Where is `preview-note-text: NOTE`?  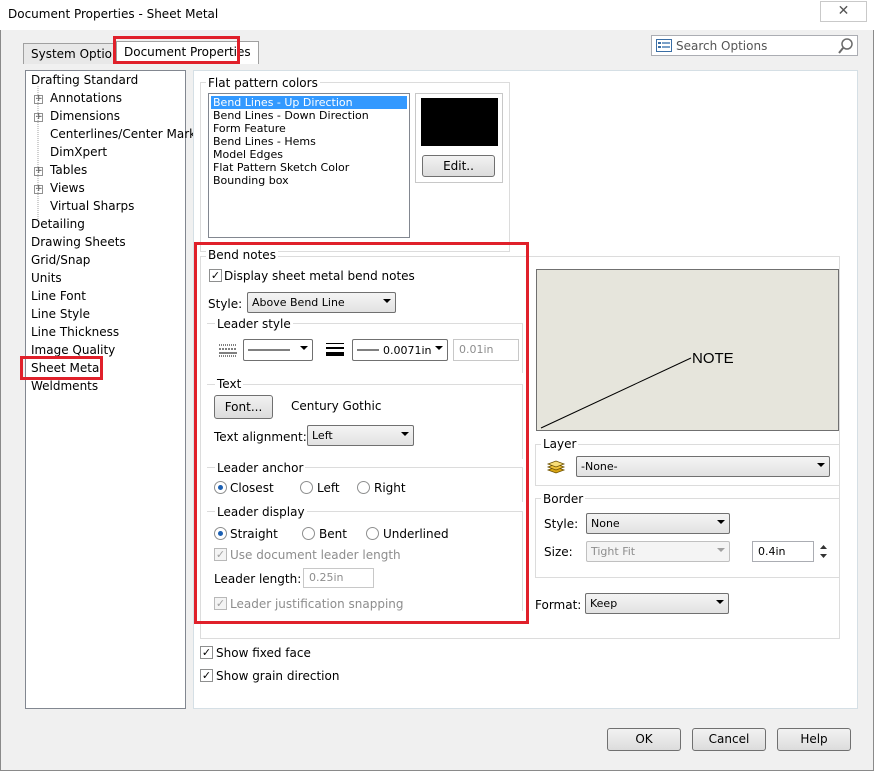 preview-note-text: NOTE is located at coordinates (713, 358).